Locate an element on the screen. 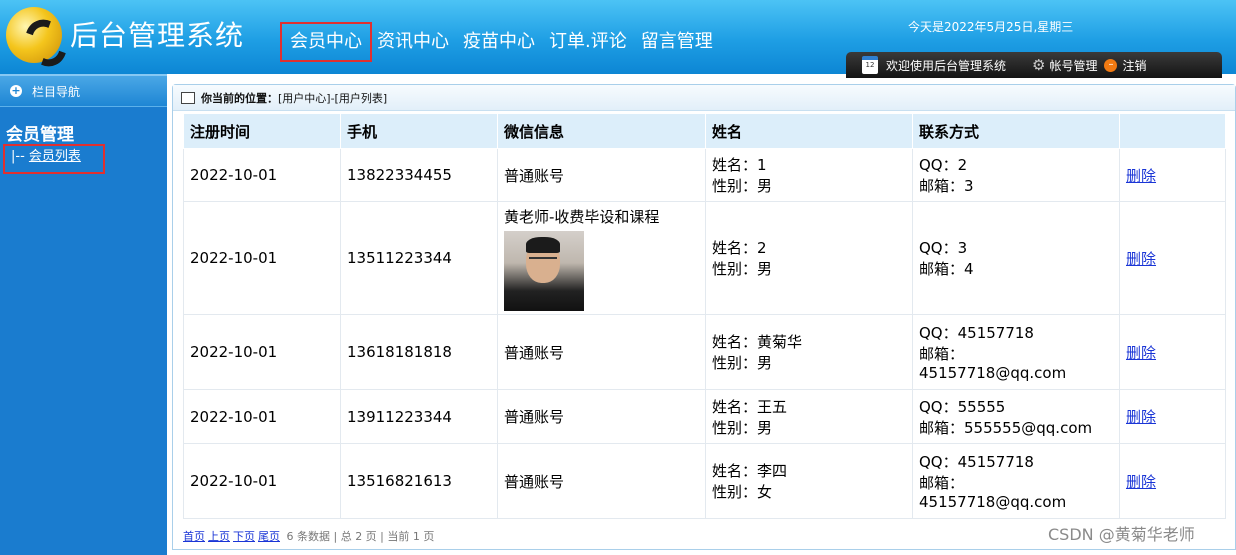 This screenshot has width=1236, height=555. tree-prefix: |-- is located at coordinates (18, 156).